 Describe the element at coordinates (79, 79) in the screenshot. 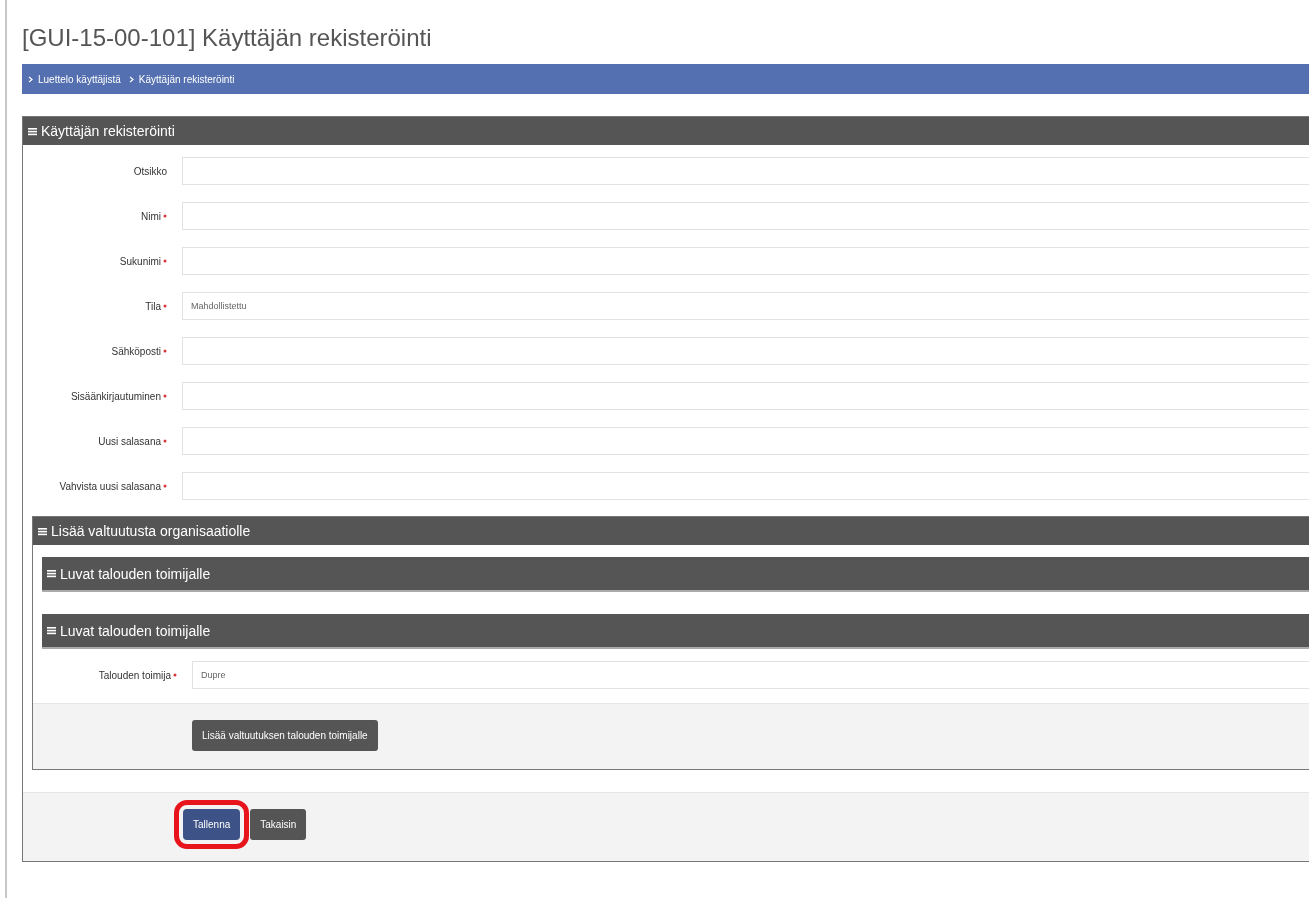

I see `breadcrumb-link: Luettelo käyttäjistä` at that location.